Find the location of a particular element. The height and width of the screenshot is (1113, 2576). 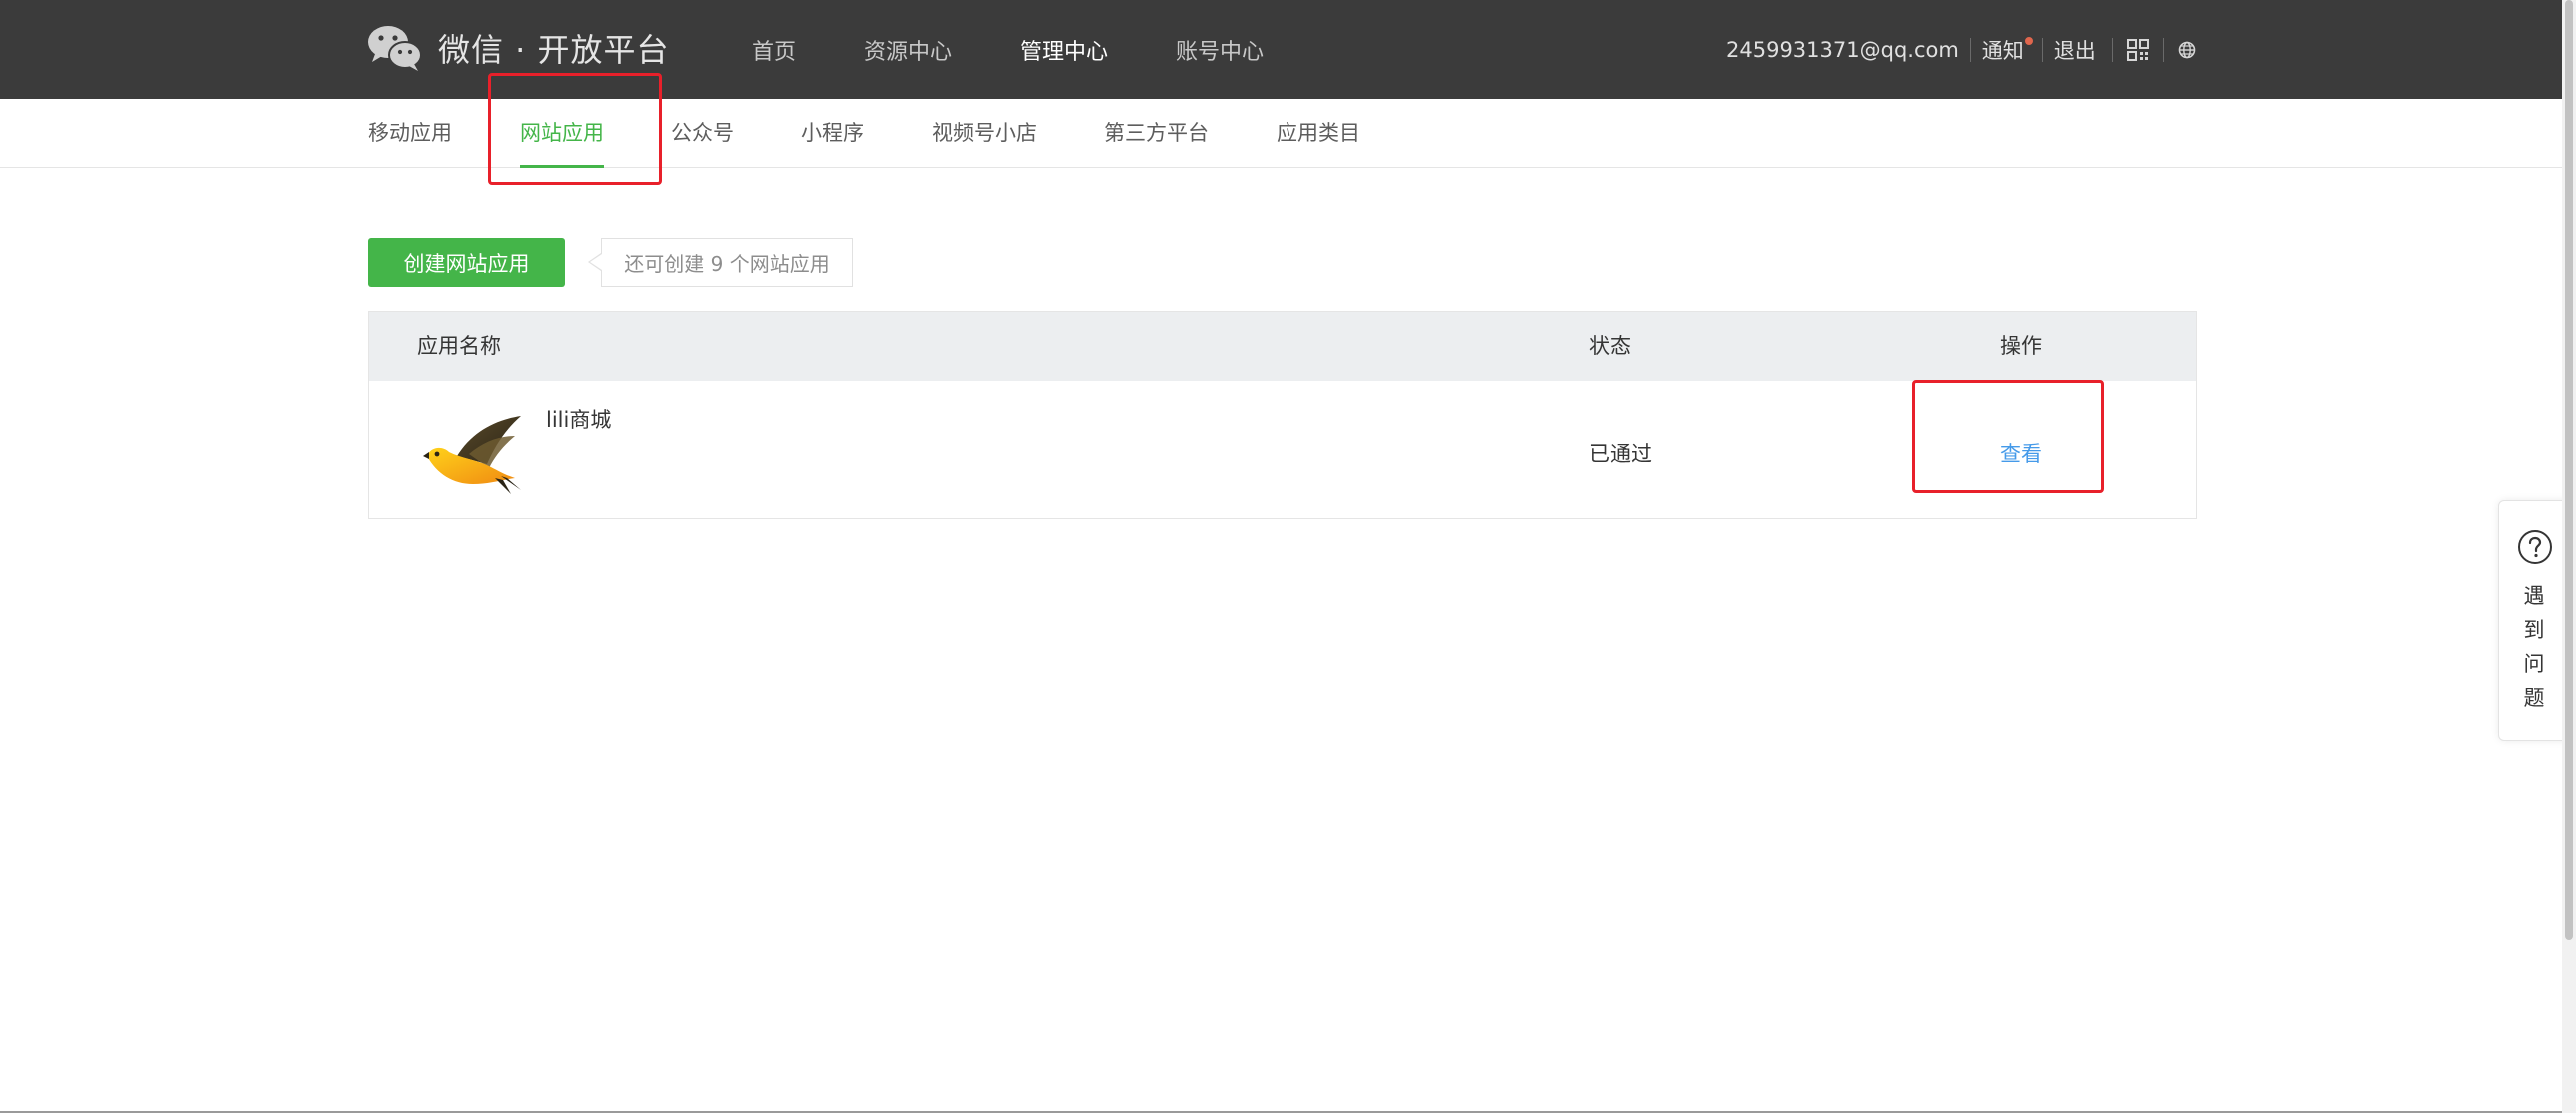

question-icon is located at coordinates (2535, 547).